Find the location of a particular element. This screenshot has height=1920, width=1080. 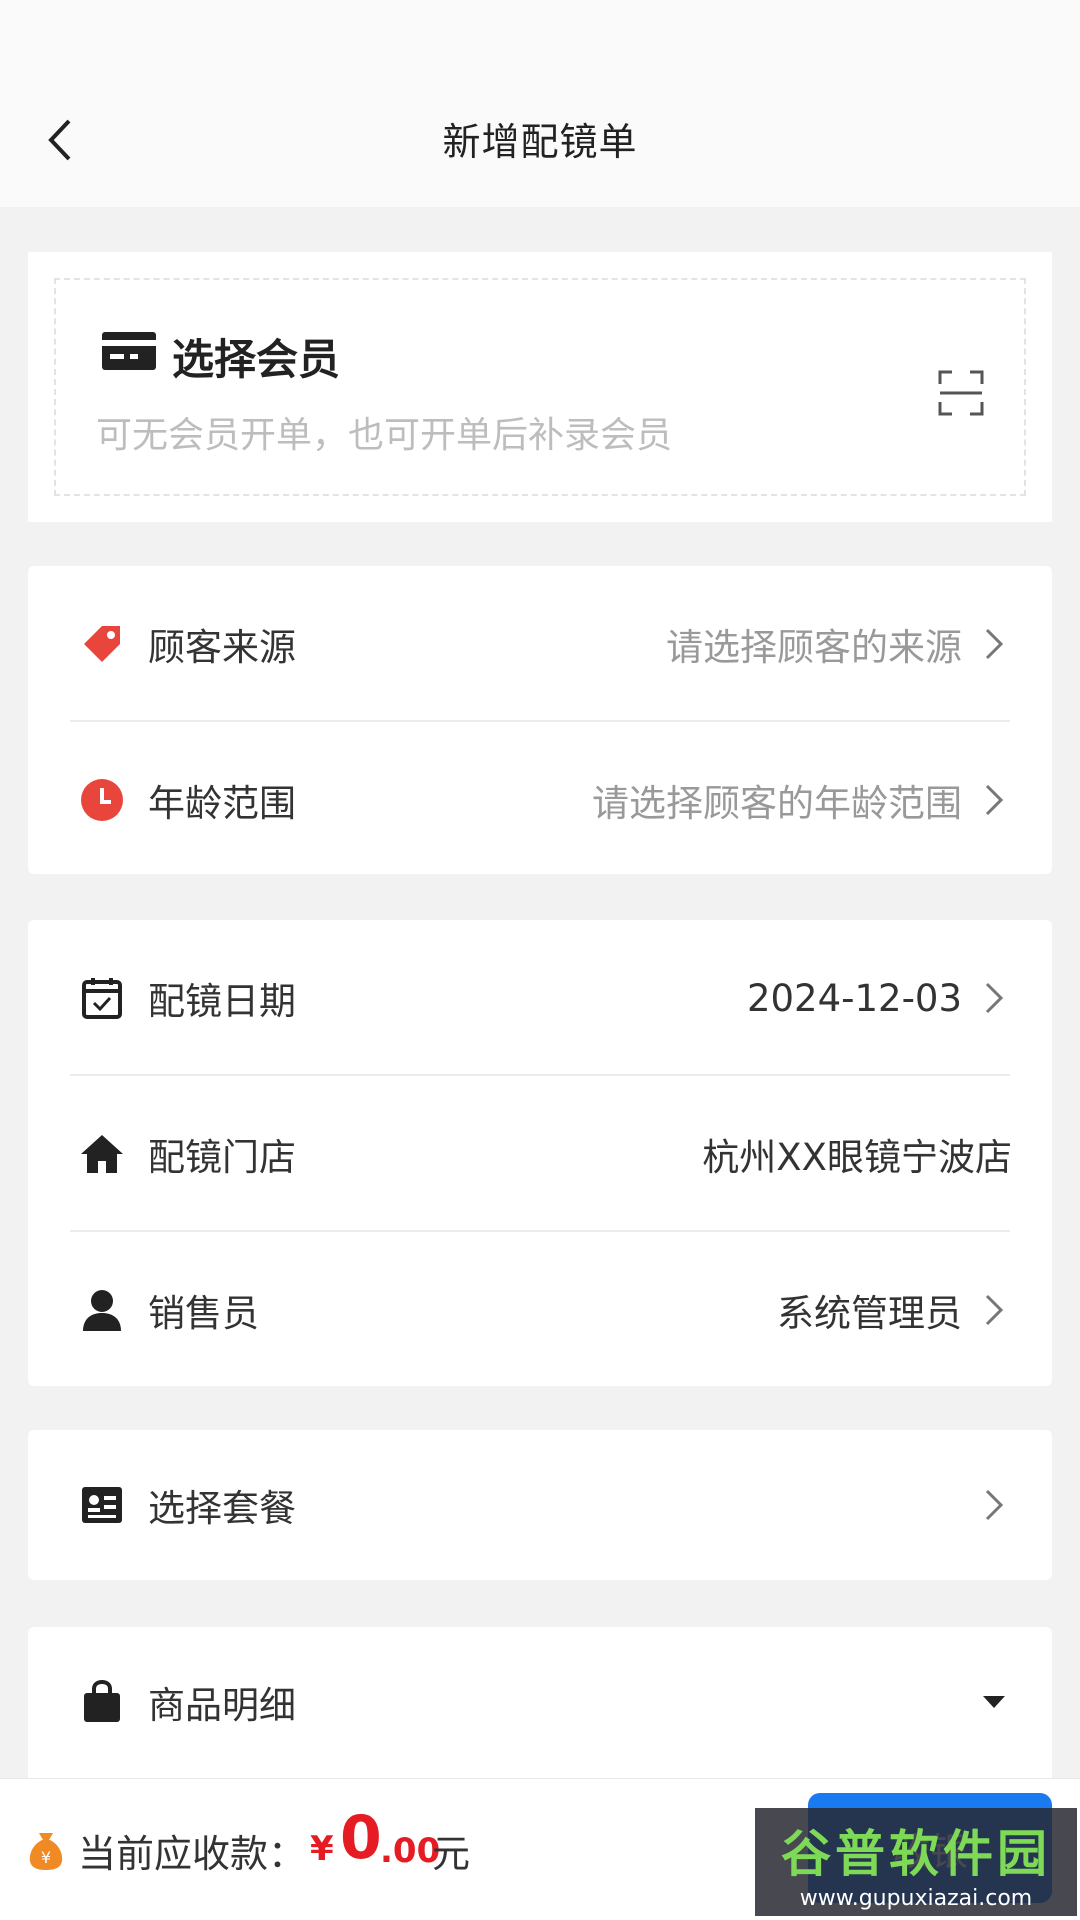

chevron-left-icon is located at coordinates (59, 140).